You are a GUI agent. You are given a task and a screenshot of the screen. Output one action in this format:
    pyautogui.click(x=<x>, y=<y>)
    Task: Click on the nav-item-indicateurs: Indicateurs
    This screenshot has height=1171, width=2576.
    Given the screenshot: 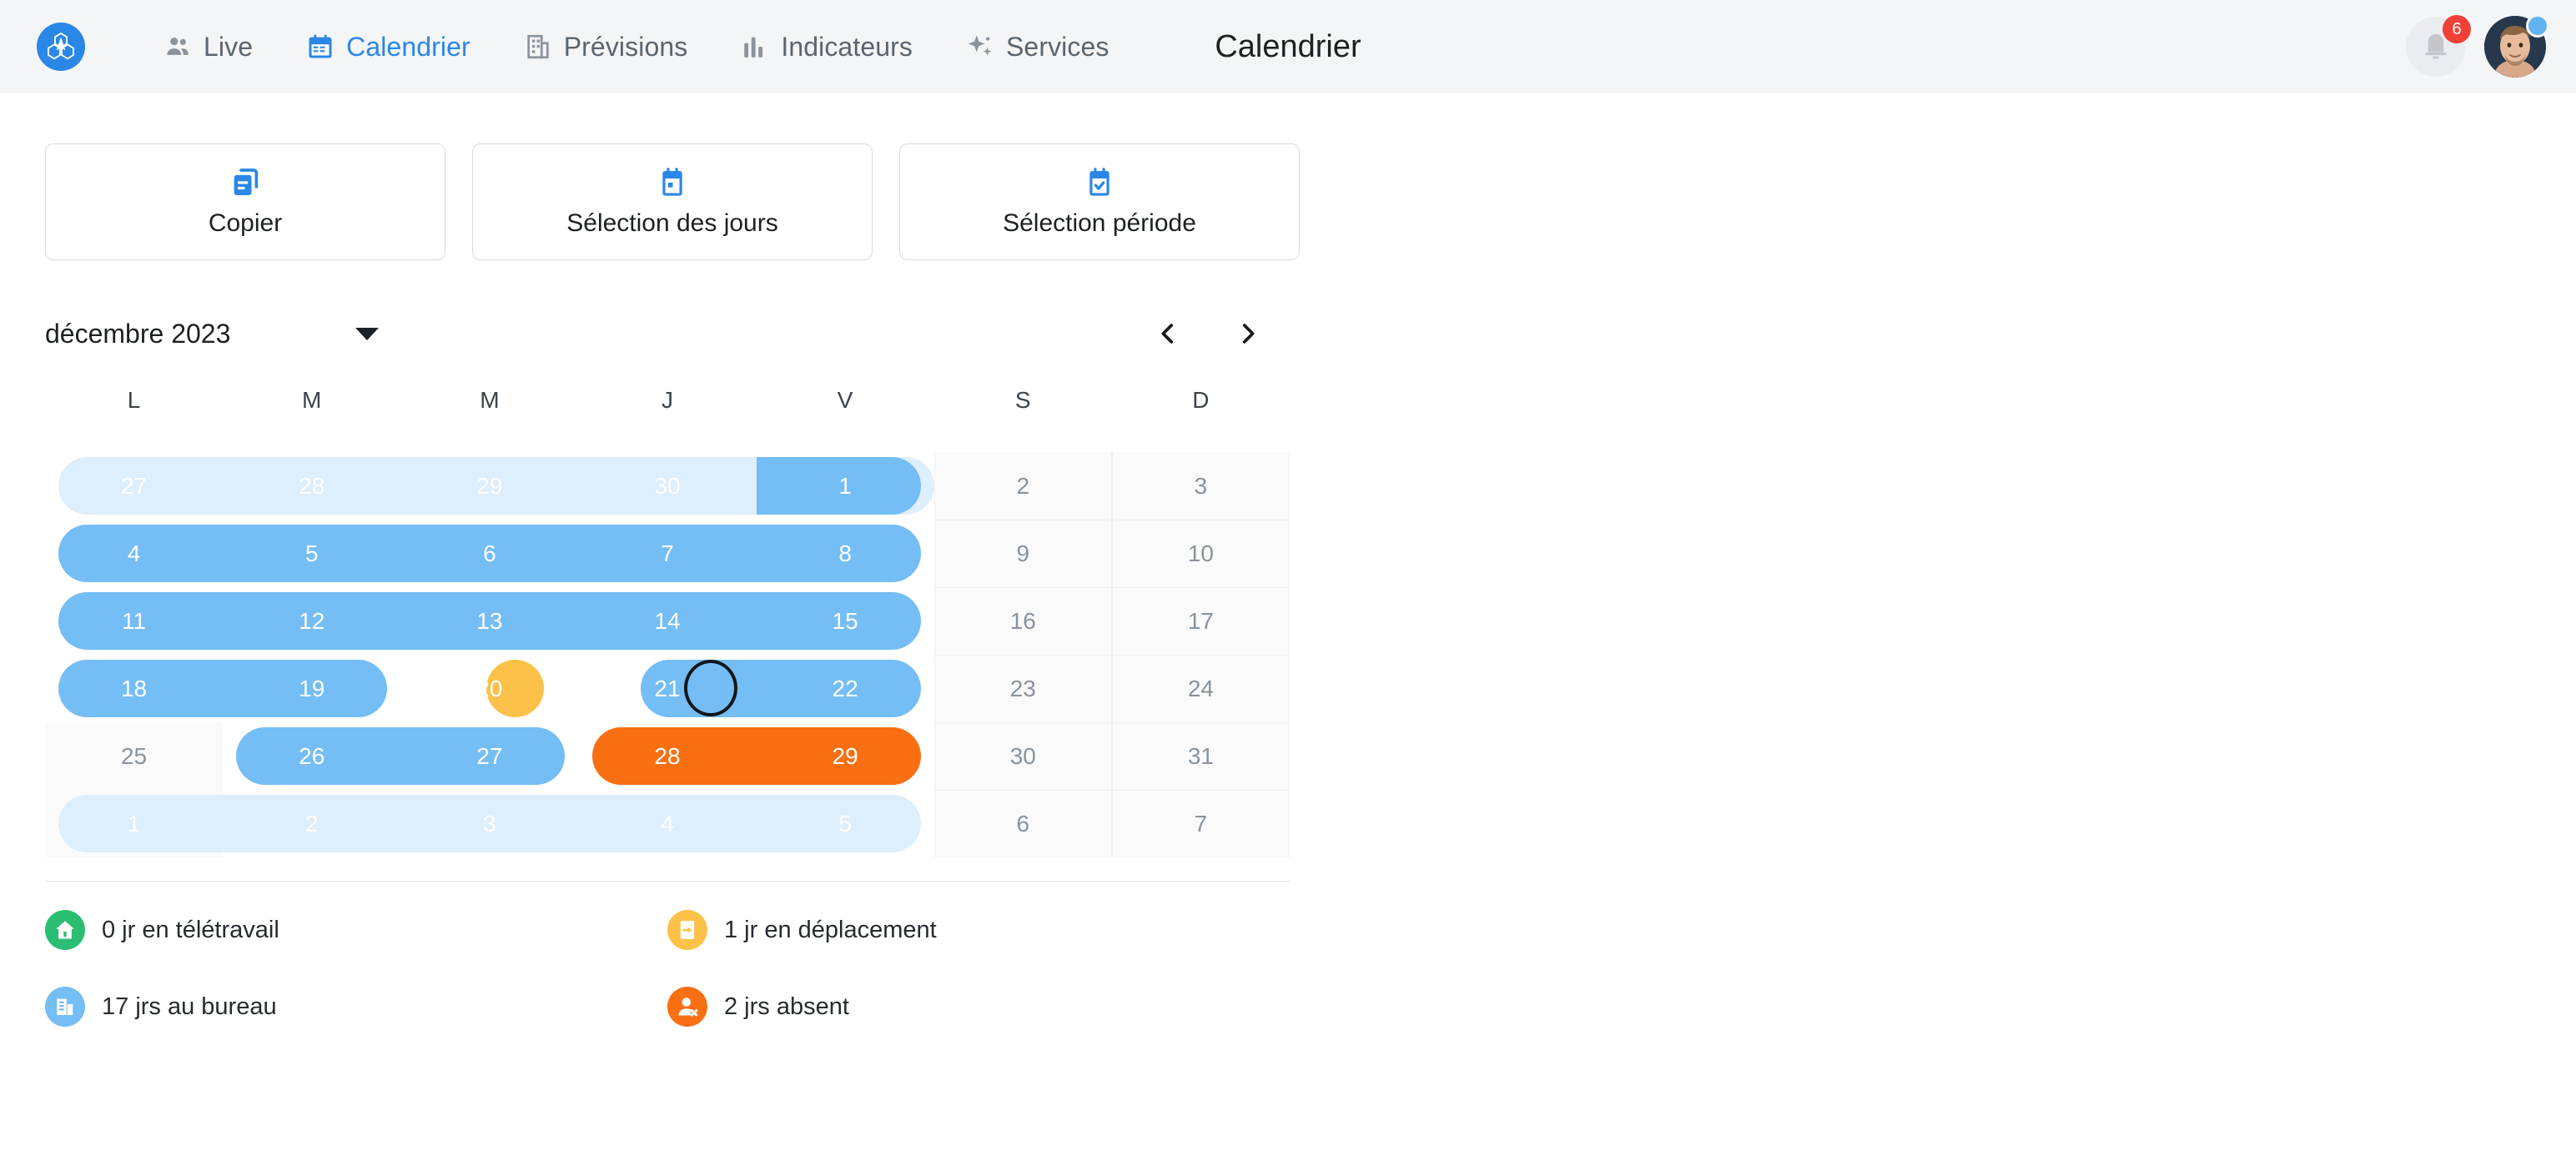 What is the action you would take?
    pyautogui.click(x=826, y=46)
    